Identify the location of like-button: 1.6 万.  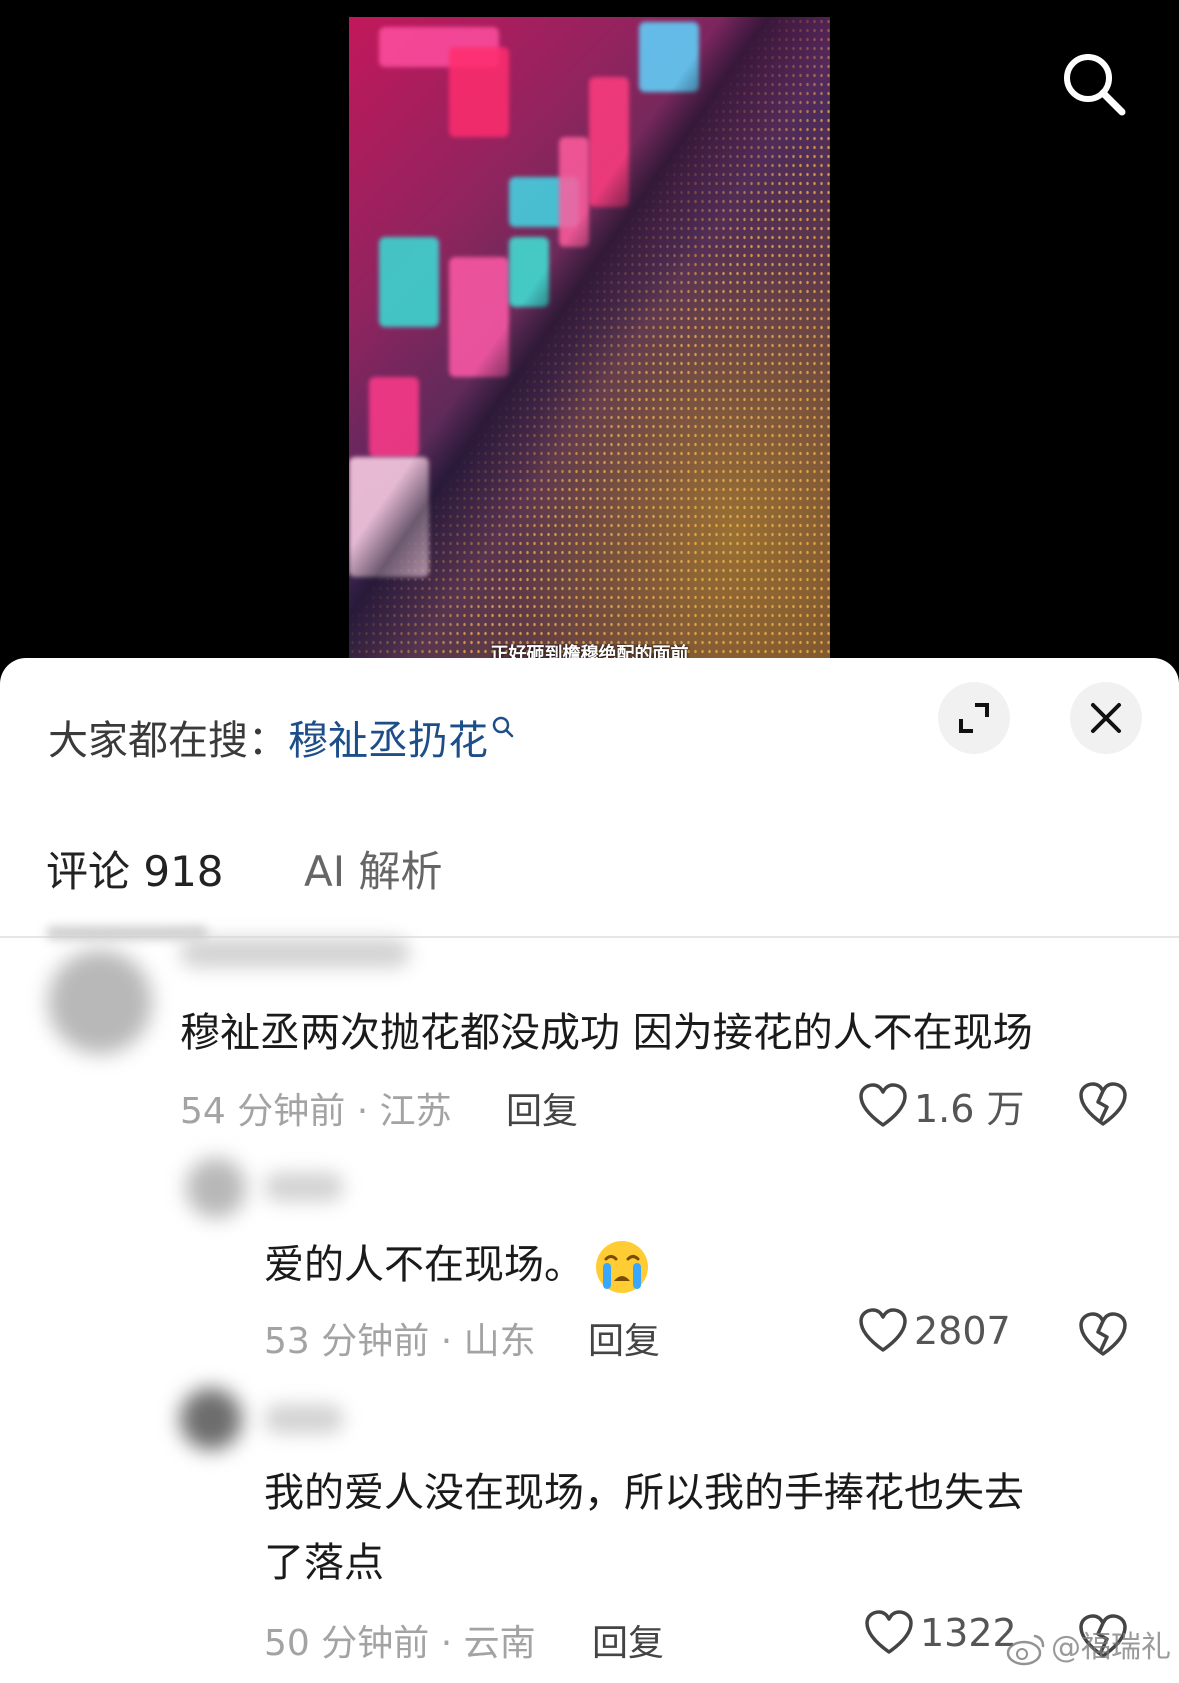
(941, 1105).